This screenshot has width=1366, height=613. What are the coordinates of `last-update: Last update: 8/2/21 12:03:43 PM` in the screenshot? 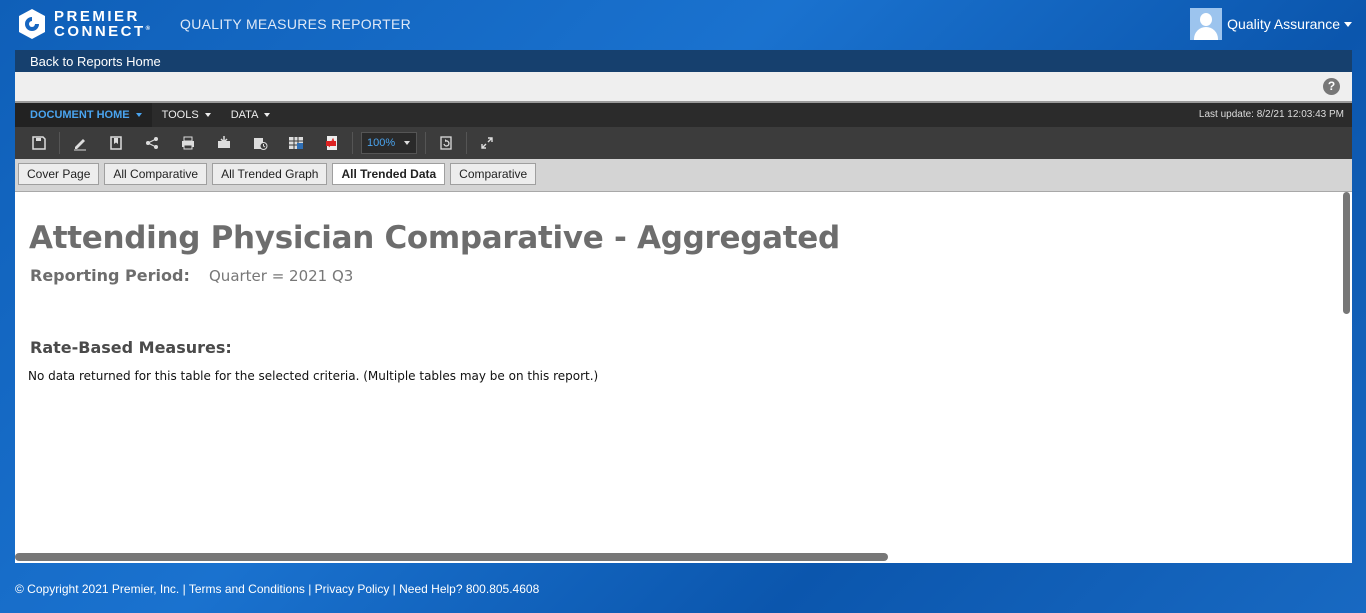 It's located at (1271, 114).